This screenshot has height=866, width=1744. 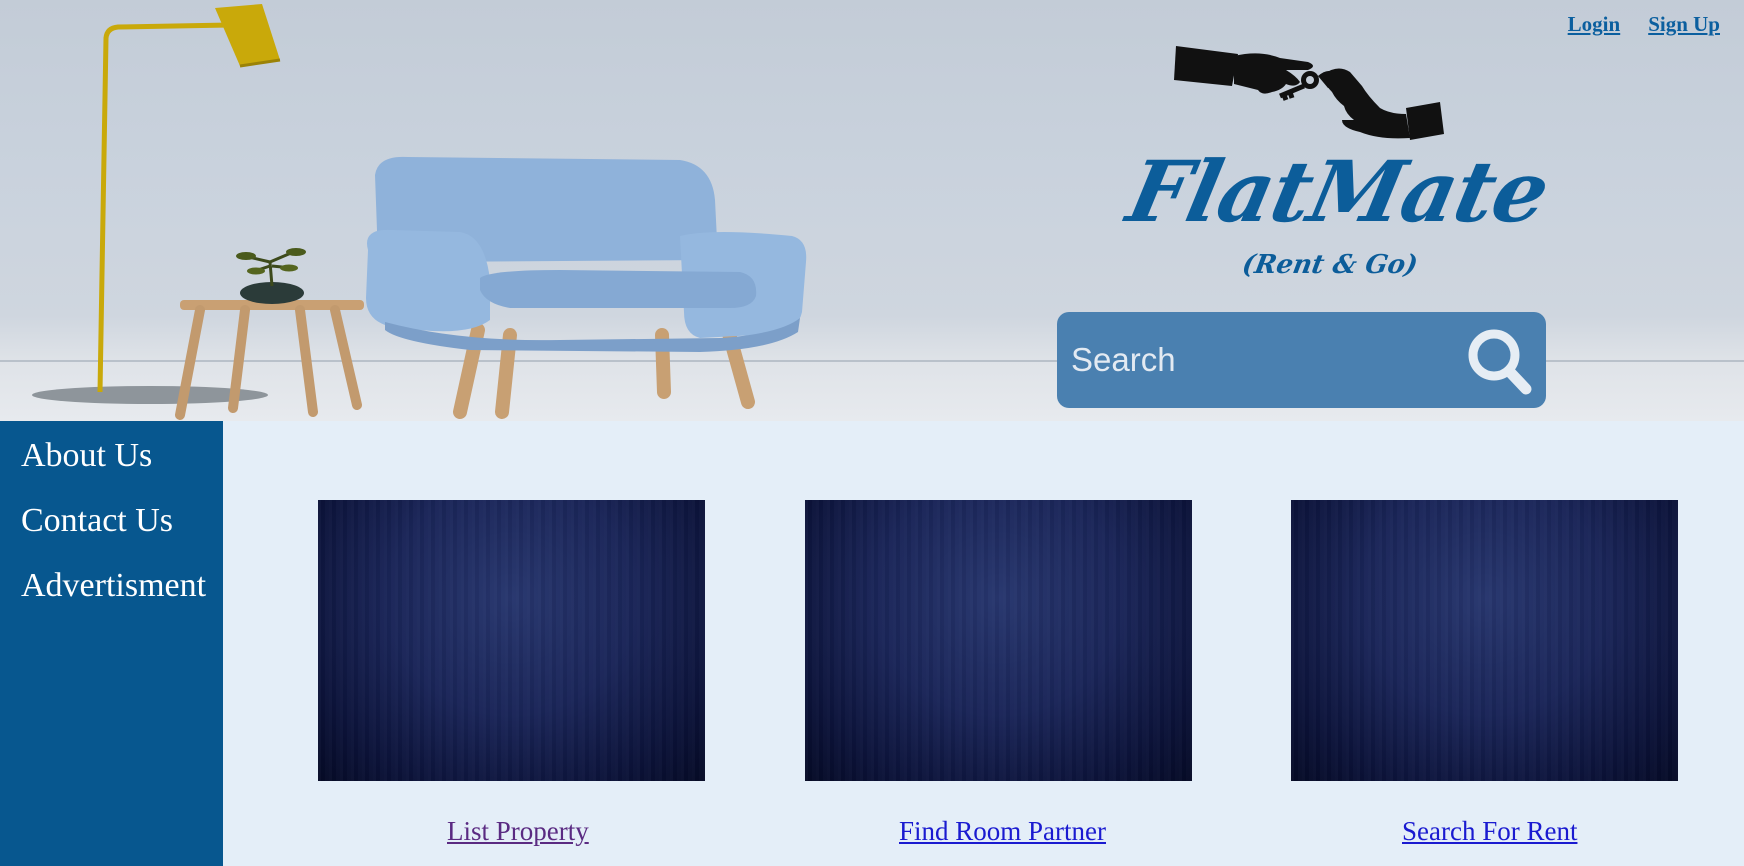 What do you see at coordinates (122, 456) in the screenshot?
I see `sidebar-item-about-us: About Us` at bounding box center [122, 456].